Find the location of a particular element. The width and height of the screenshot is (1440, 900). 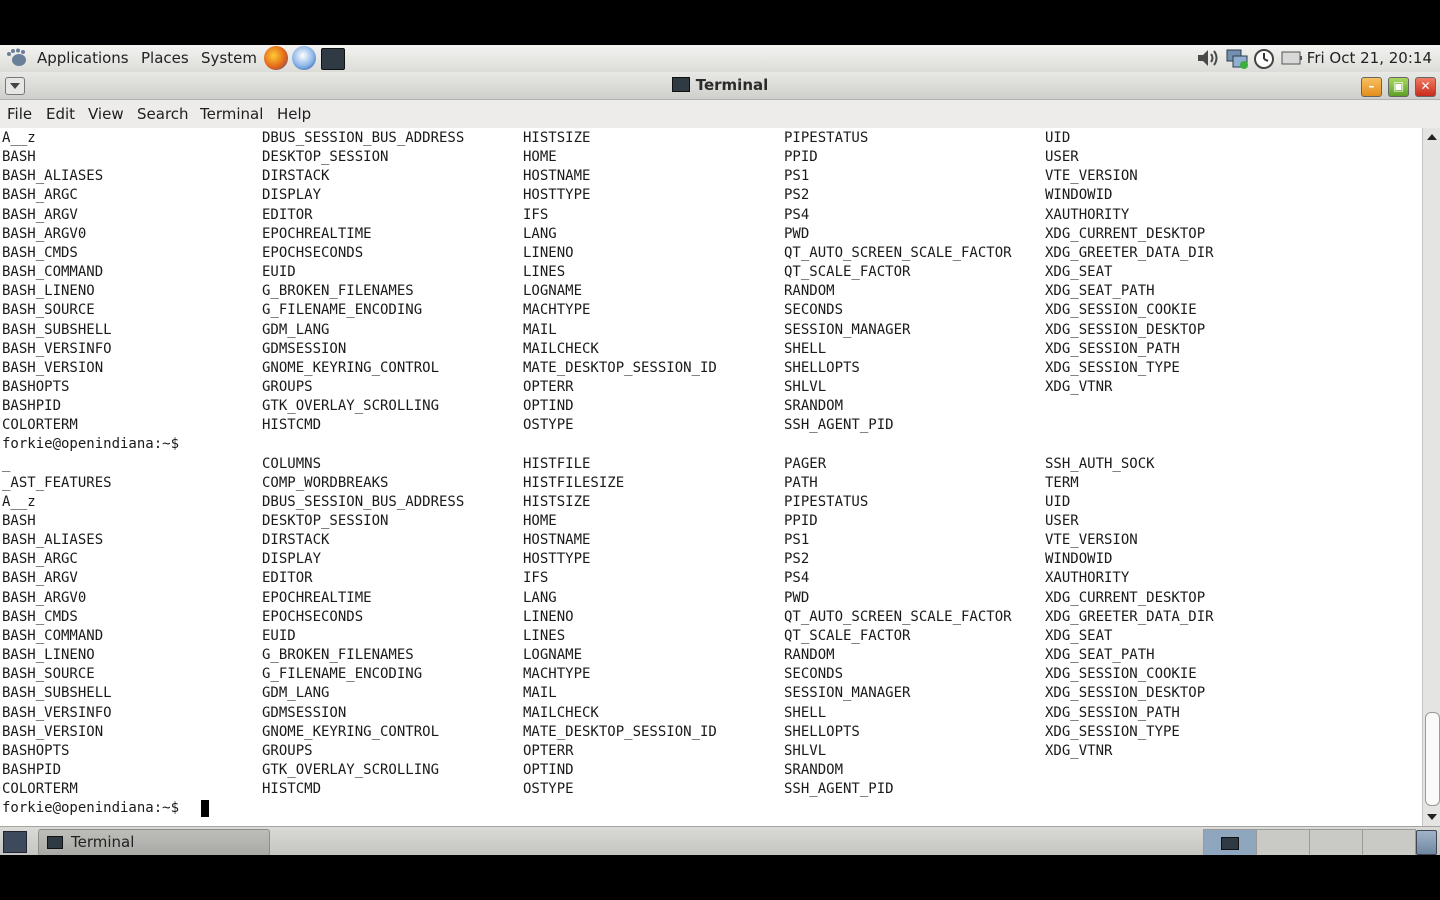

scroll-up-arrow-icon is located at coordinates (1432, 137).